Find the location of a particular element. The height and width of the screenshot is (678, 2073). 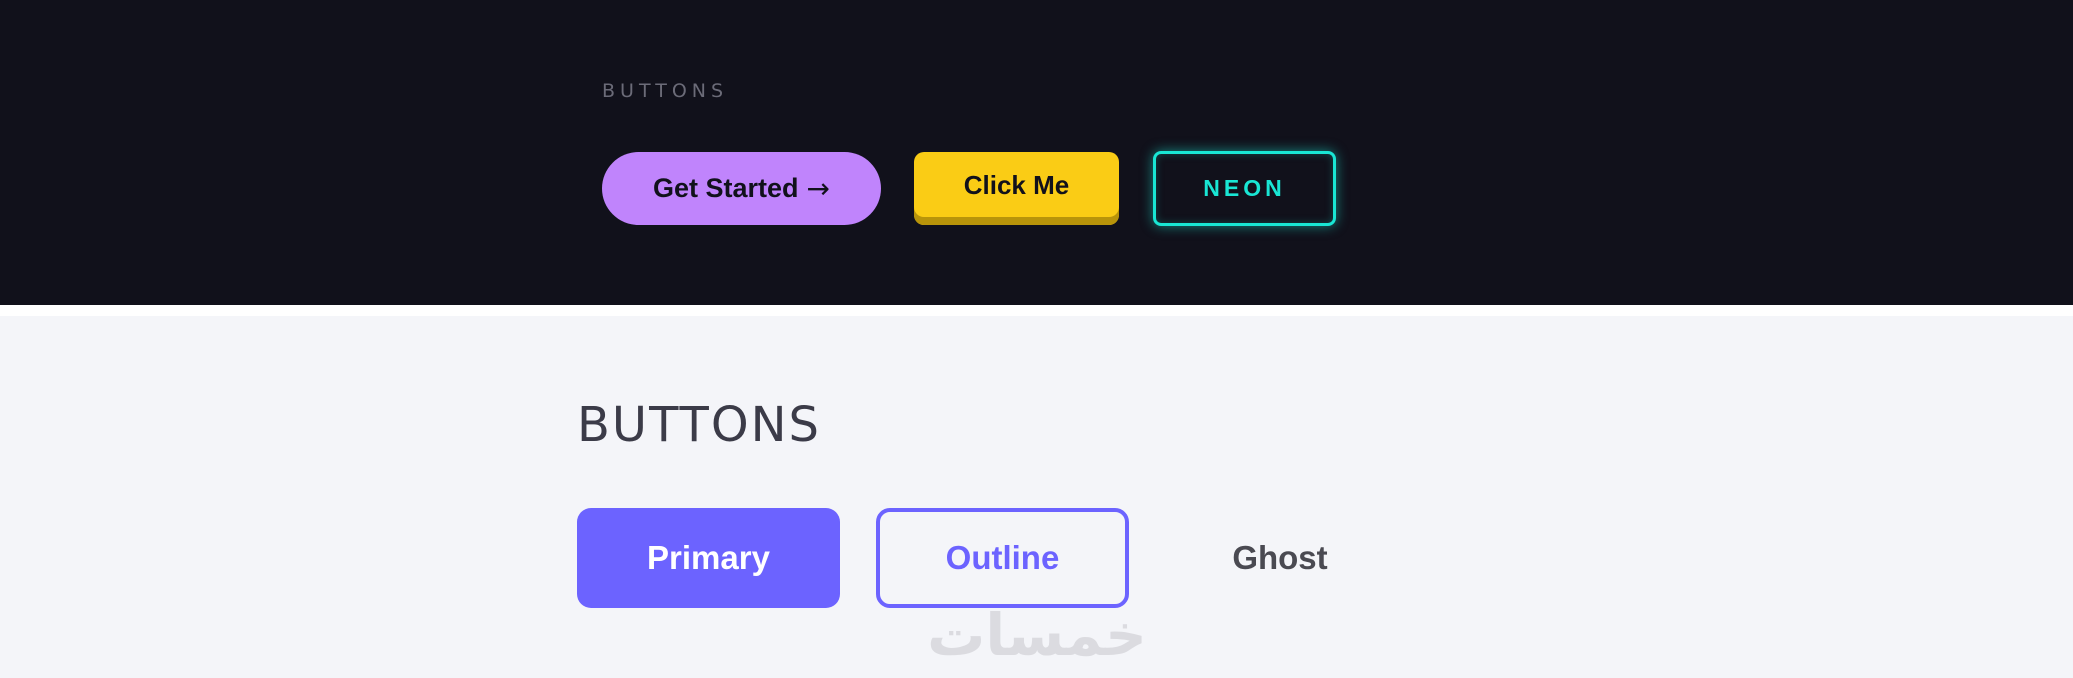

light-section-title: BUTTONS is located at coordinates (699, 425).